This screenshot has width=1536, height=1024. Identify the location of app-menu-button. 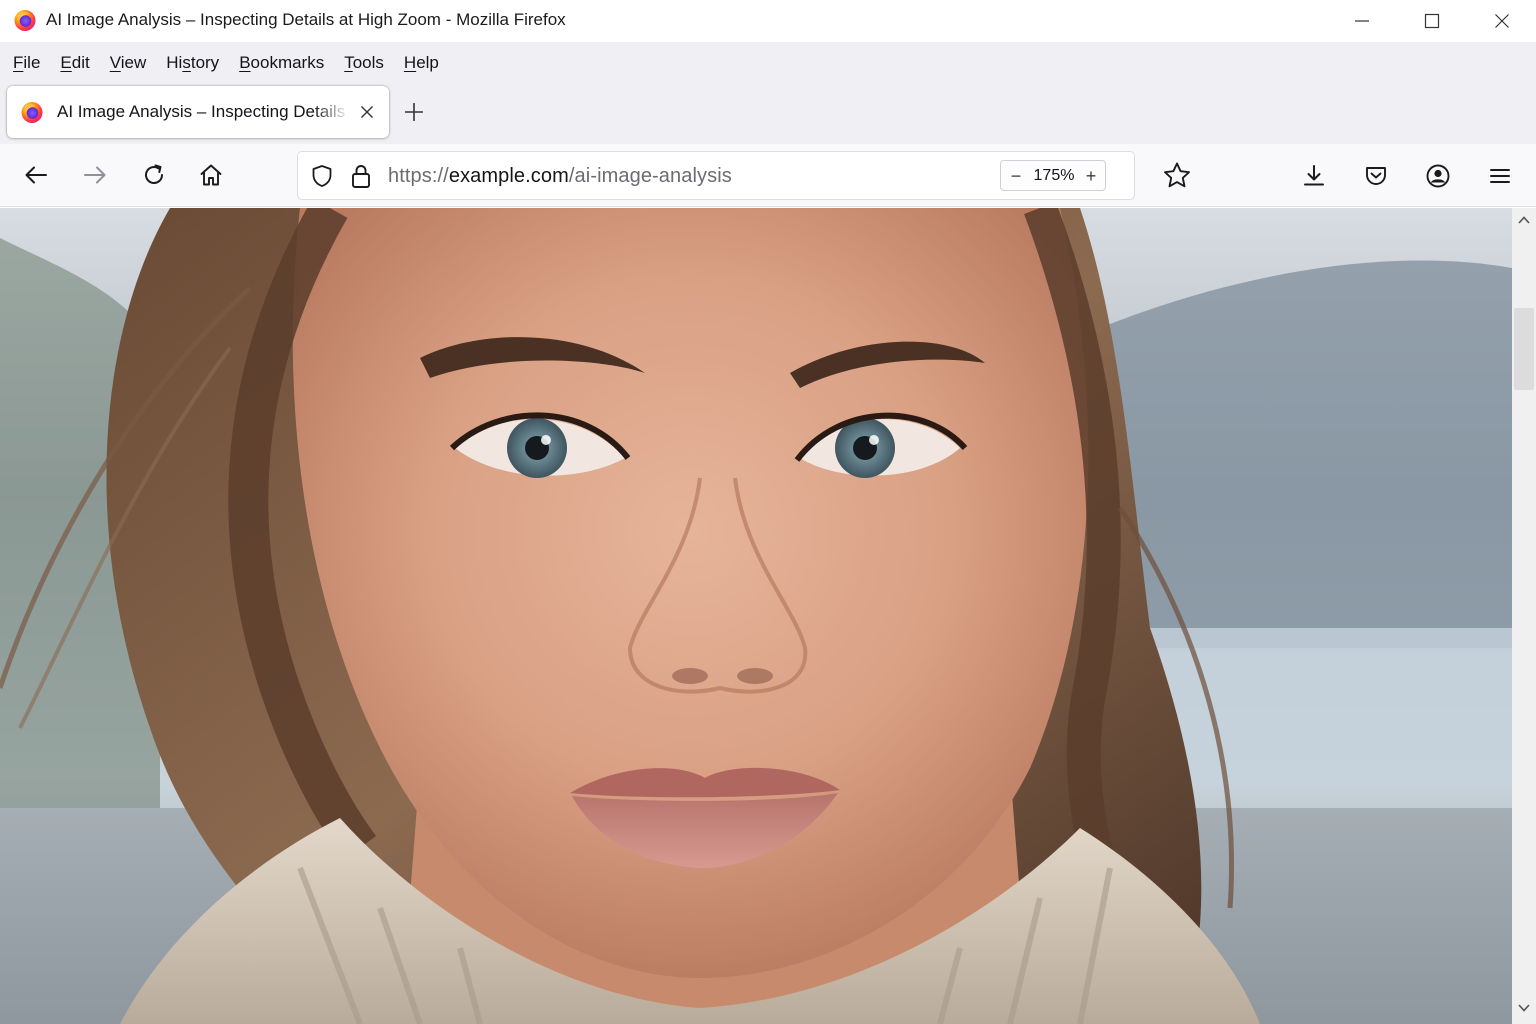
(1500, 176).